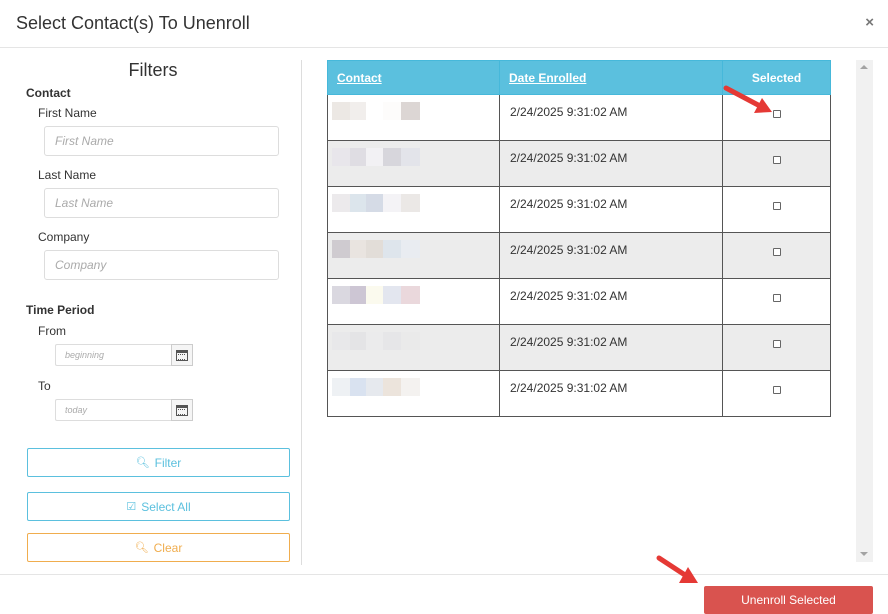 The width and height of the screenshot is (888, 614). What do you see at coordinates (113, 355) in the screenshot?
I see `from-date-input` at bounding box center [113, 355].